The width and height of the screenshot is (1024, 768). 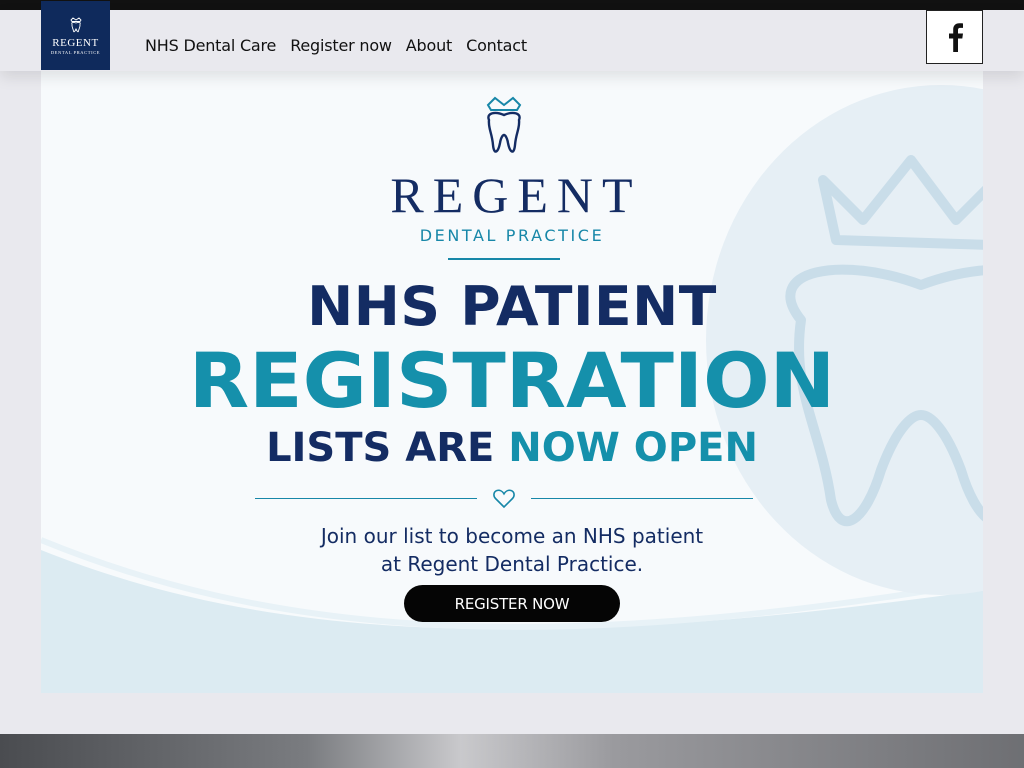 I want to click on headline-registration: REGISTRATION, so click(x=512, y=380).